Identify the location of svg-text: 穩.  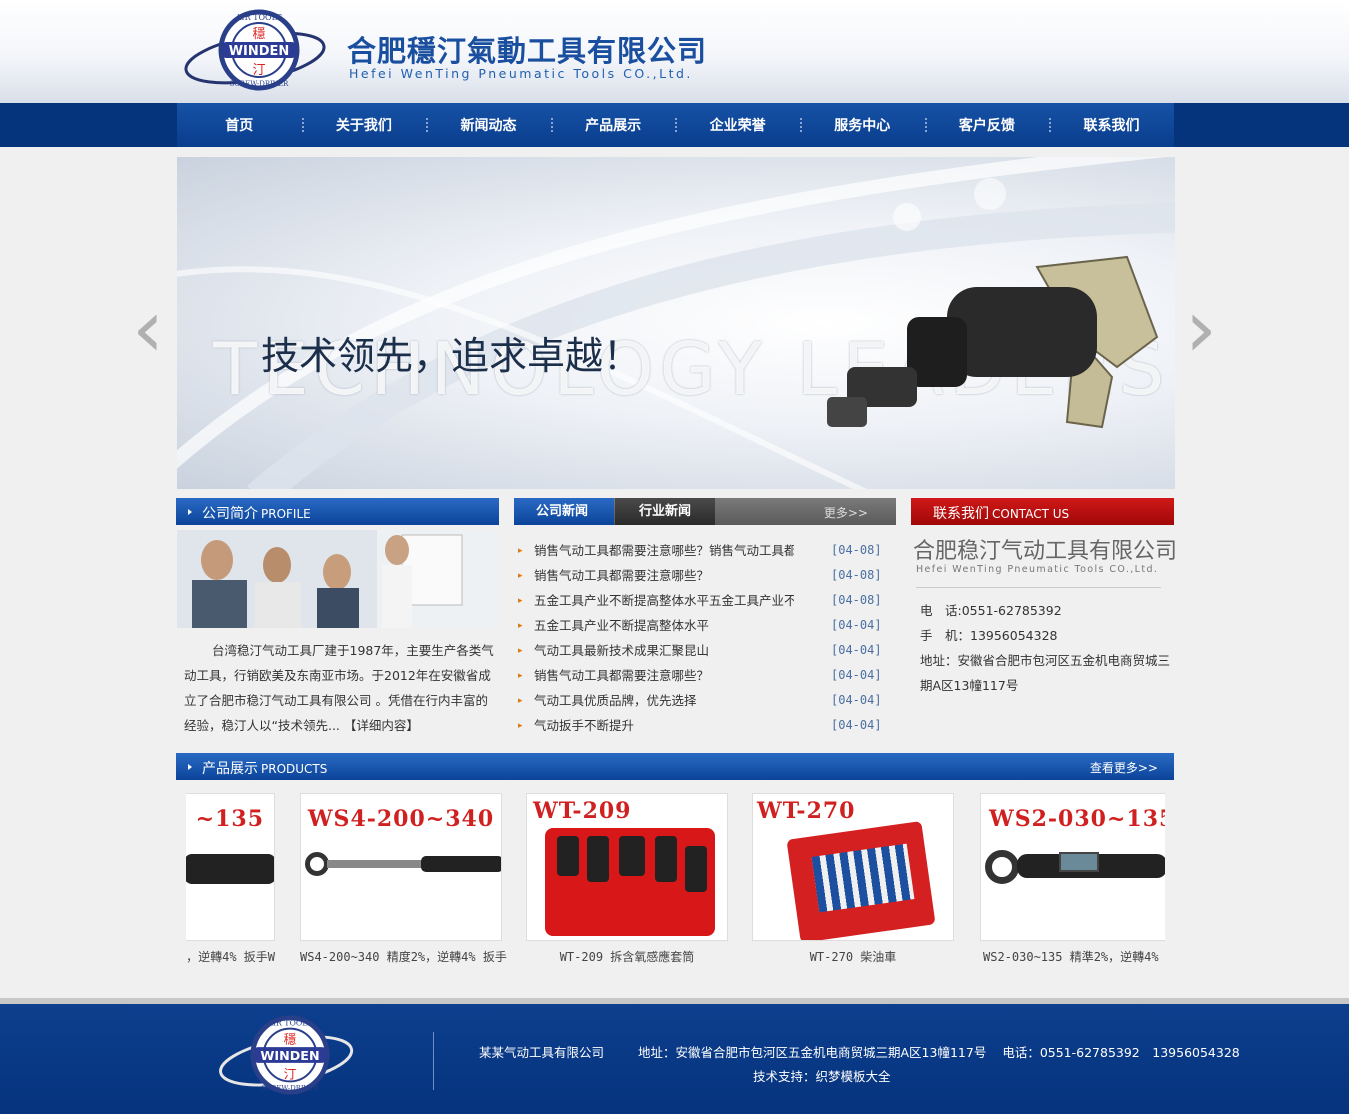
(290, 1038).